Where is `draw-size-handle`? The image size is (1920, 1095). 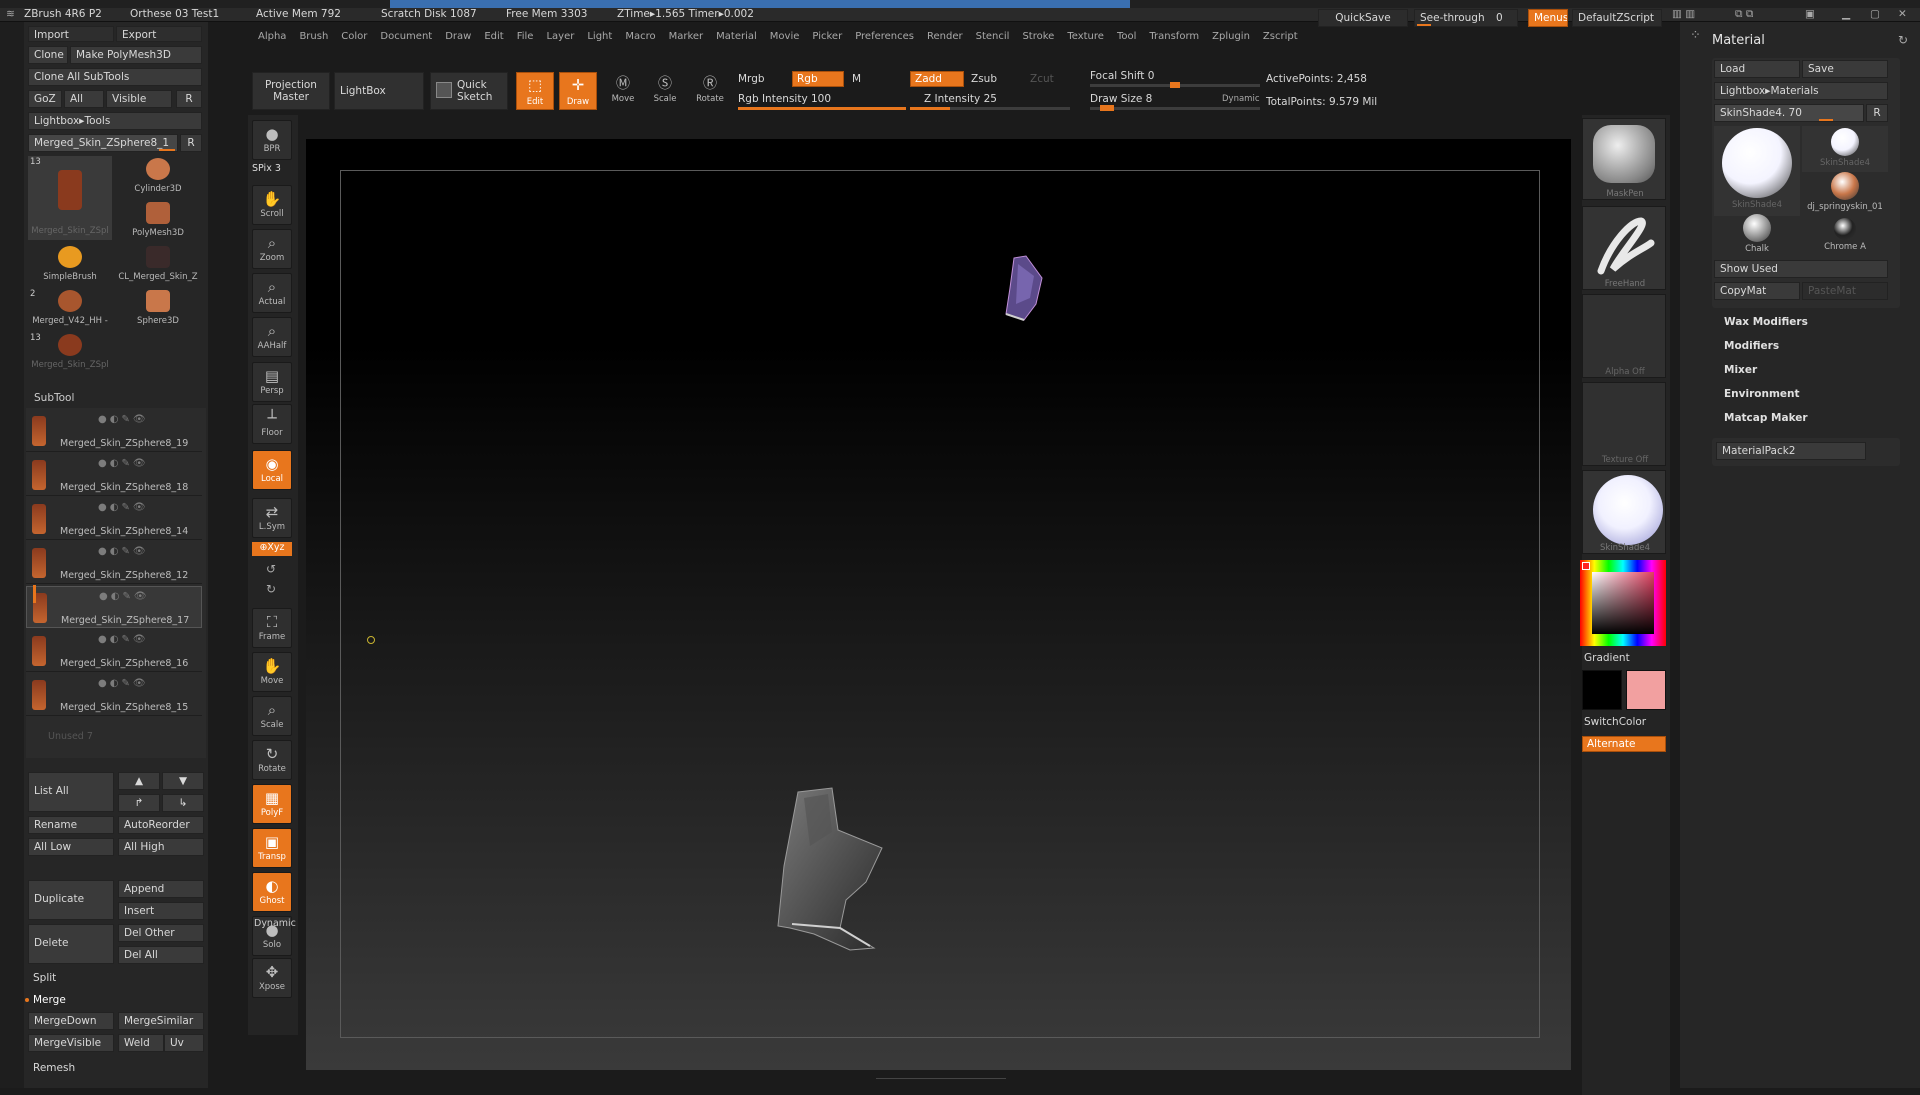 draw-size-handle is located at coordinates (1107, 108).